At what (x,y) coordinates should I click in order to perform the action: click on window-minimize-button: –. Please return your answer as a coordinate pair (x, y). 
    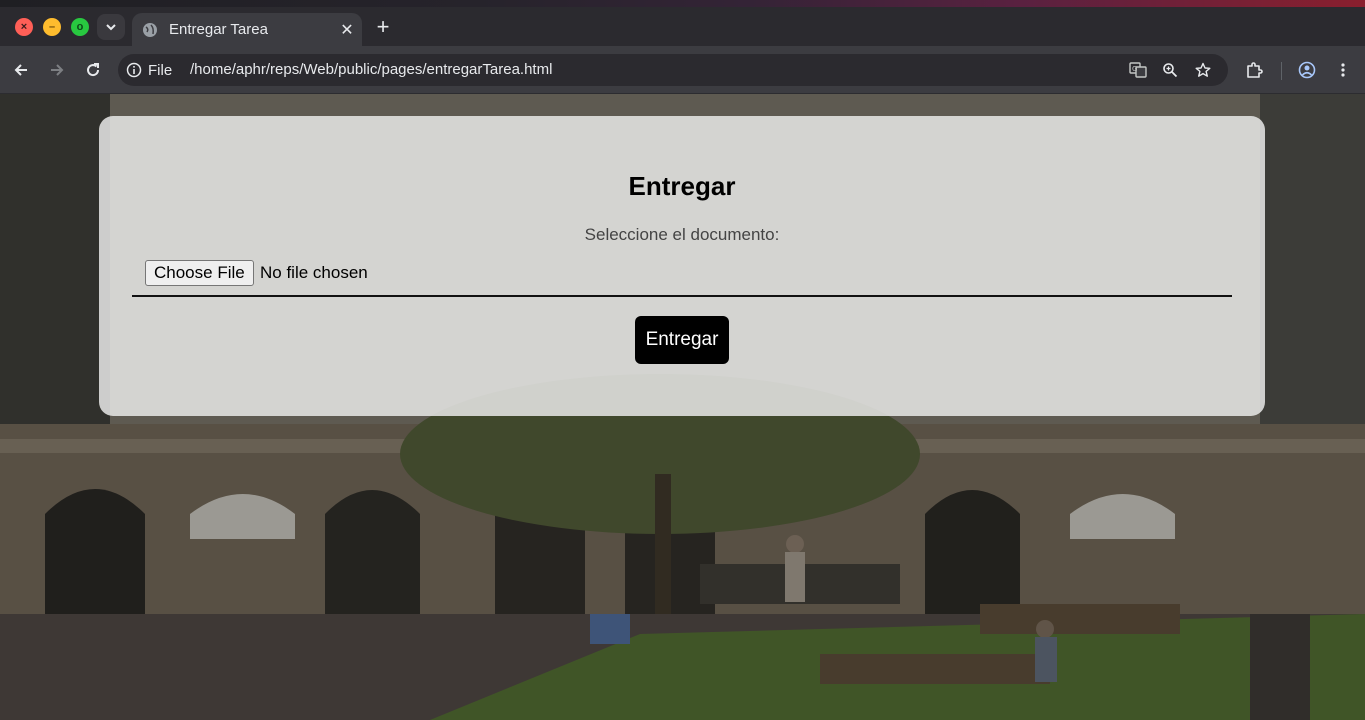
    Looking at the image, I should click on (52, 27).